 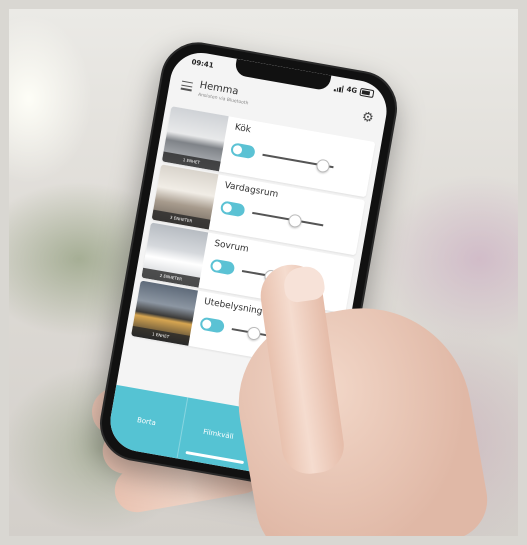 I want to click on status-indicators: 4G, so click(x=354, y=91).